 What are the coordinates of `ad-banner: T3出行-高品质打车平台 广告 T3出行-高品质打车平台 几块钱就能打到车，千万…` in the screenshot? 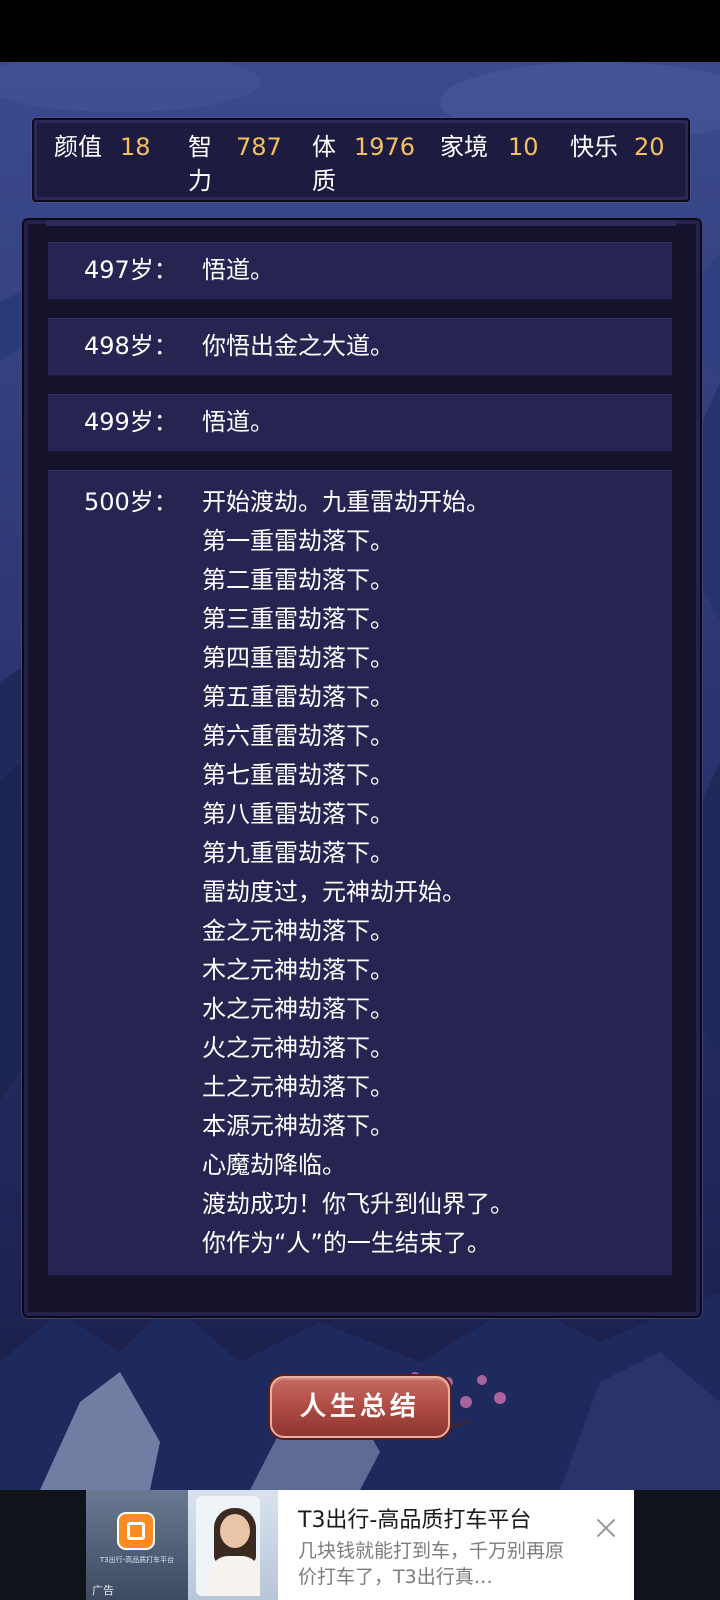 It's located at (360, 1545).